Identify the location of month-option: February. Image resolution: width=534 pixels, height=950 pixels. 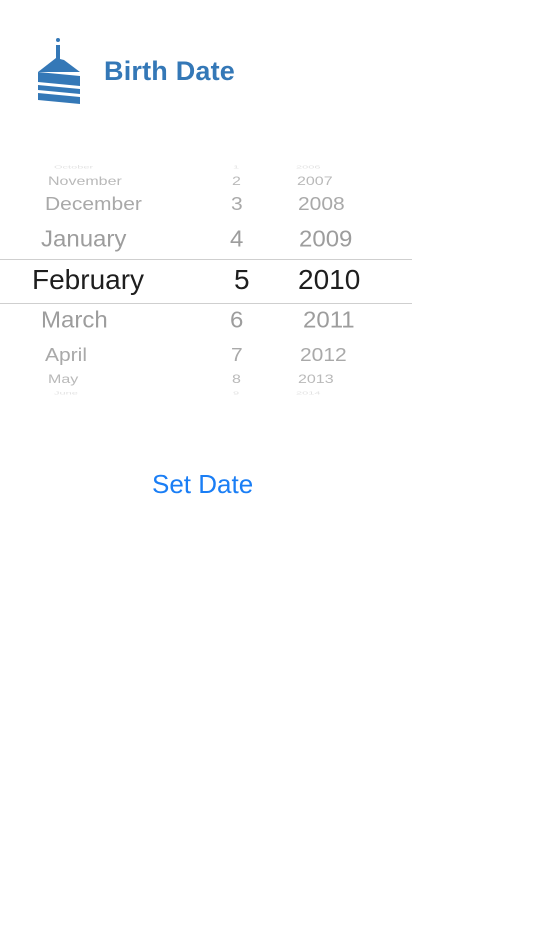
(88, 280).